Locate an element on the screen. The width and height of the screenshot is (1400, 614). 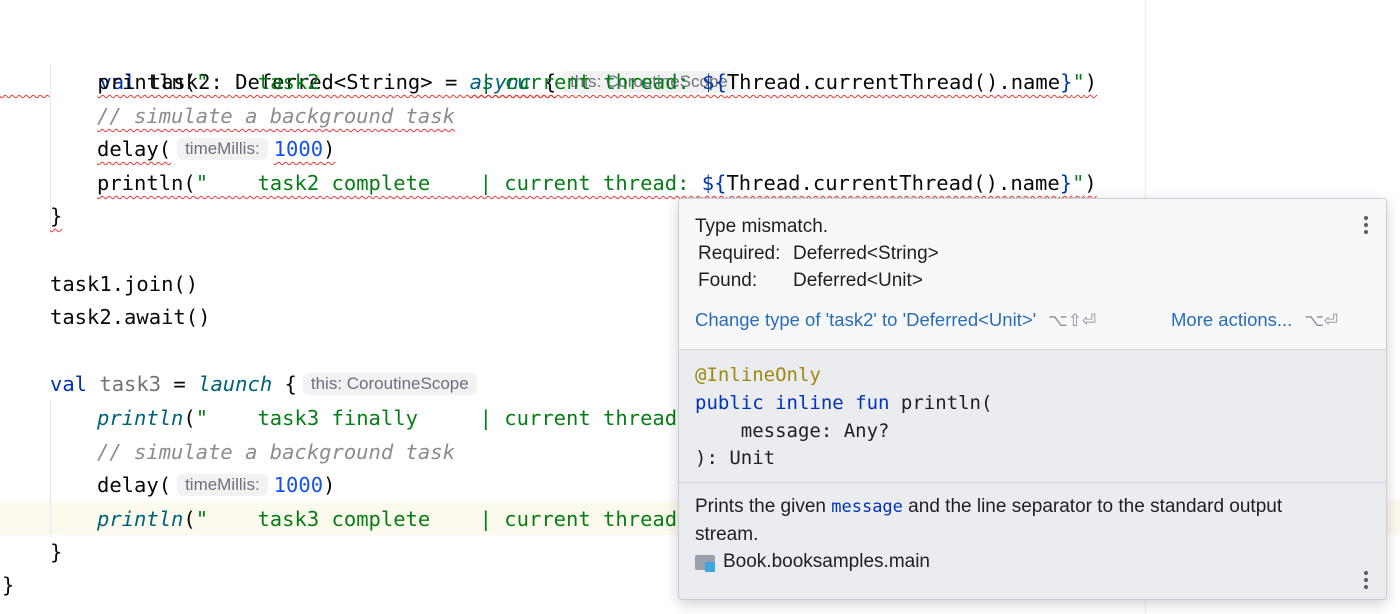
signature-keywords: public inline fun is located at coordinates (792, 403).